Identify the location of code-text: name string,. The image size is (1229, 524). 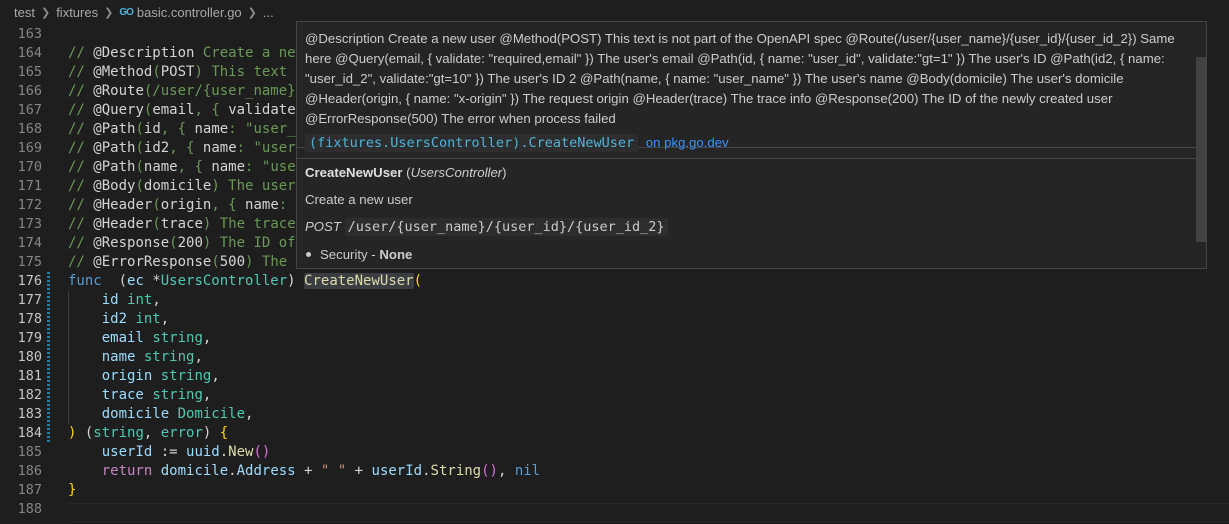
(135, 357).